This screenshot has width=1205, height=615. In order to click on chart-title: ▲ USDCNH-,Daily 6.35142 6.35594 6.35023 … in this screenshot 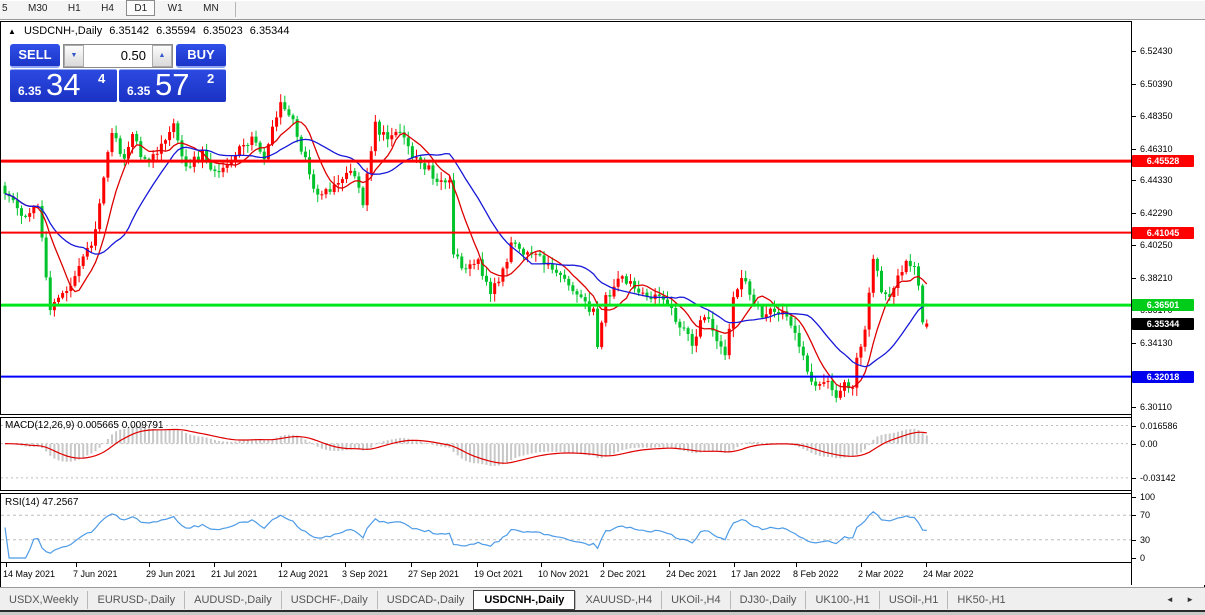, I will do `click(151, 31)`.